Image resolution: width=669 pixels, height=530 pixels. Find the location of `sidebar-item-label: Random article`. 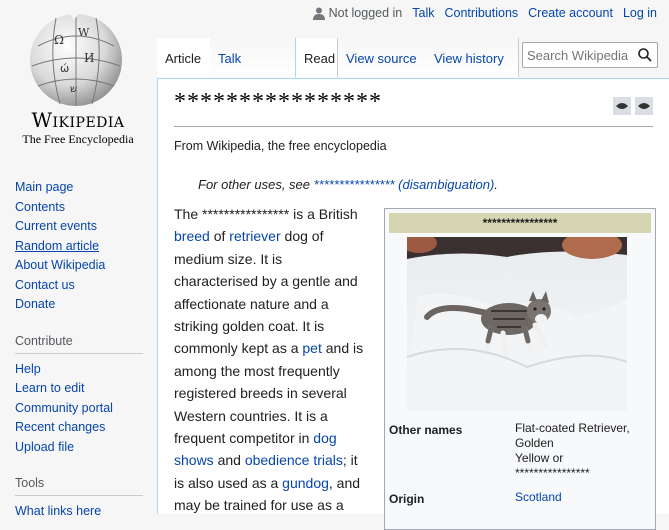

sidebar-item-label: Random article is located at coordinates (57, 245).